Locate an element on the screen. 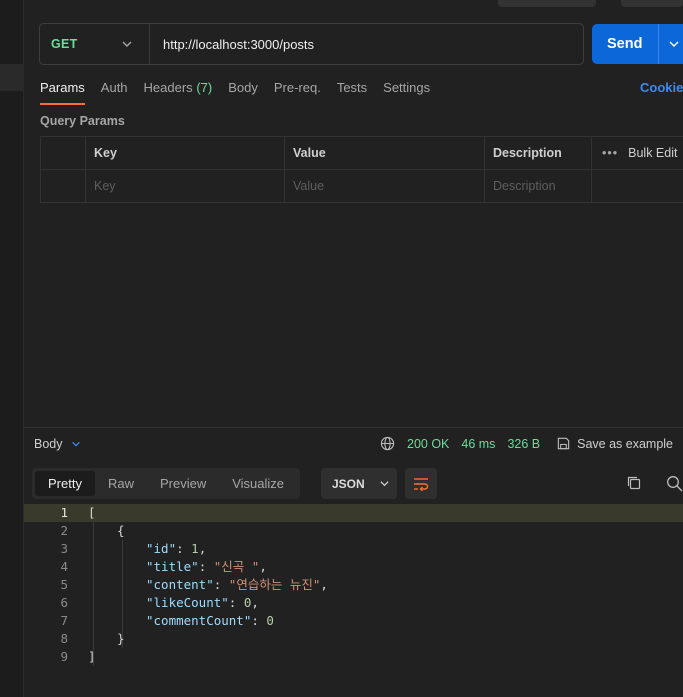  sidebar-rail is located at coordinates (12, 348).